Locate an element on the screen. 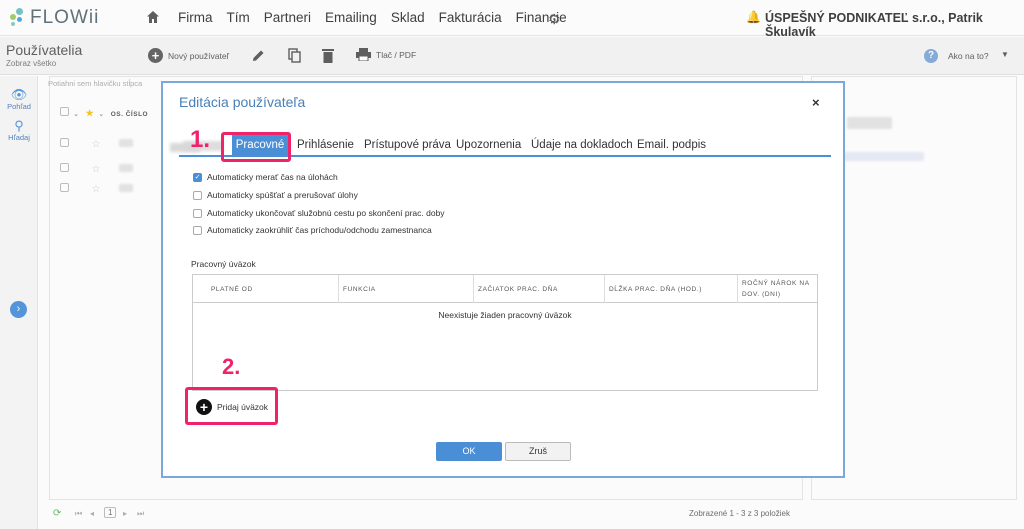 The height and width of the screenshot is (529, 1024). option-measure-time: ✓ Automaticky merať čas na úlohách is located at coordinates (265, 177).